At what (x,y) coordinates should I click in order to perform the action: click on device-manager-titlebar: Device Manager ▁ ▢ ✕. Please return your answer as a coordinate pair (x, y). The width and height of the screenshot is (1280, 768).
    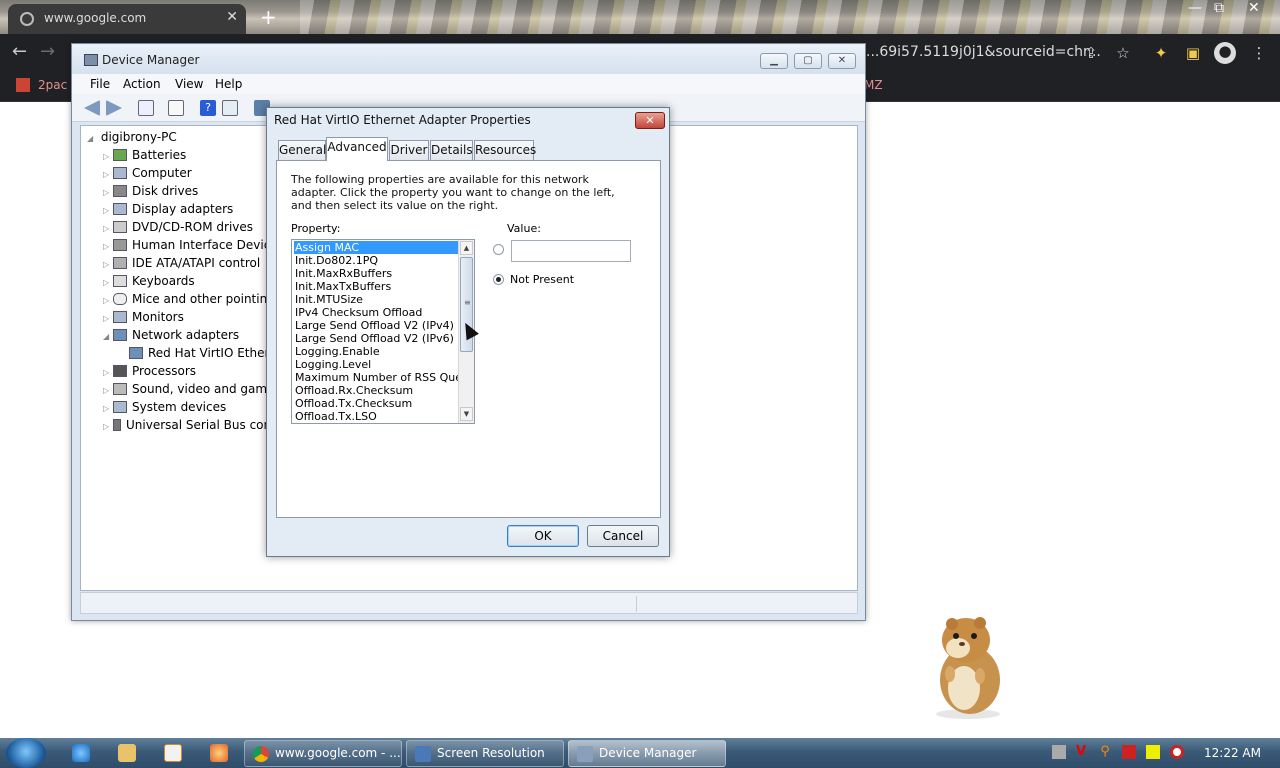
    Looking at the image, I should click on (468, 59).